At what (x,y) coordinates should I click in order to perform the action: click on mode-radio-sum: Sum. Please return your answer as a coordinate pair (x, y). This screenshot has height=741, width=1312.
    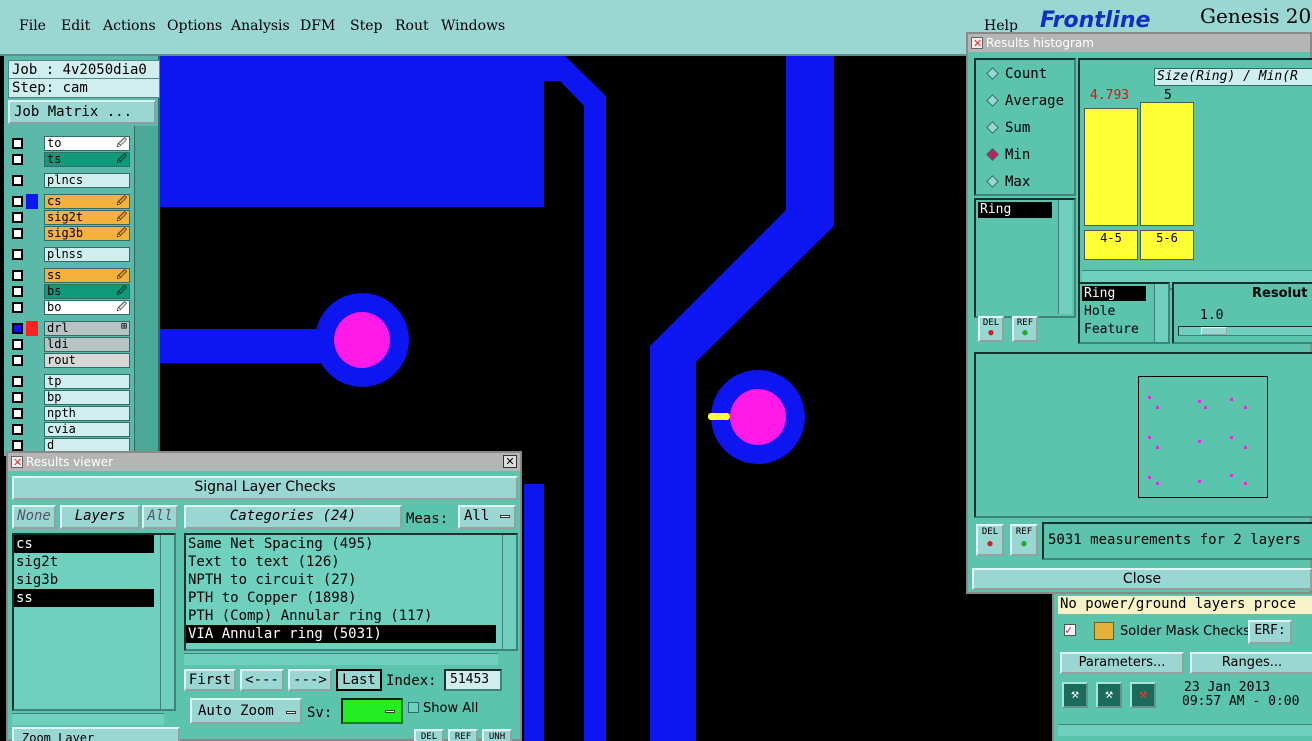
    Looking at the image, I should click on (1008, 128).